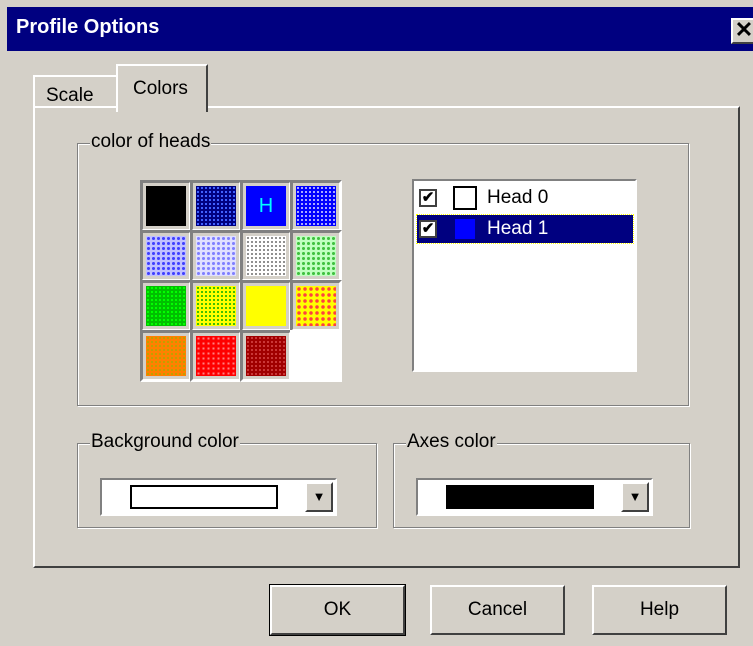 The width and height of the screenshot is (753, 646). What do you see at coordinates (497, 610) in the screenshot?
I see `cancel-button: Cancel` at bounding box center [497, 610].